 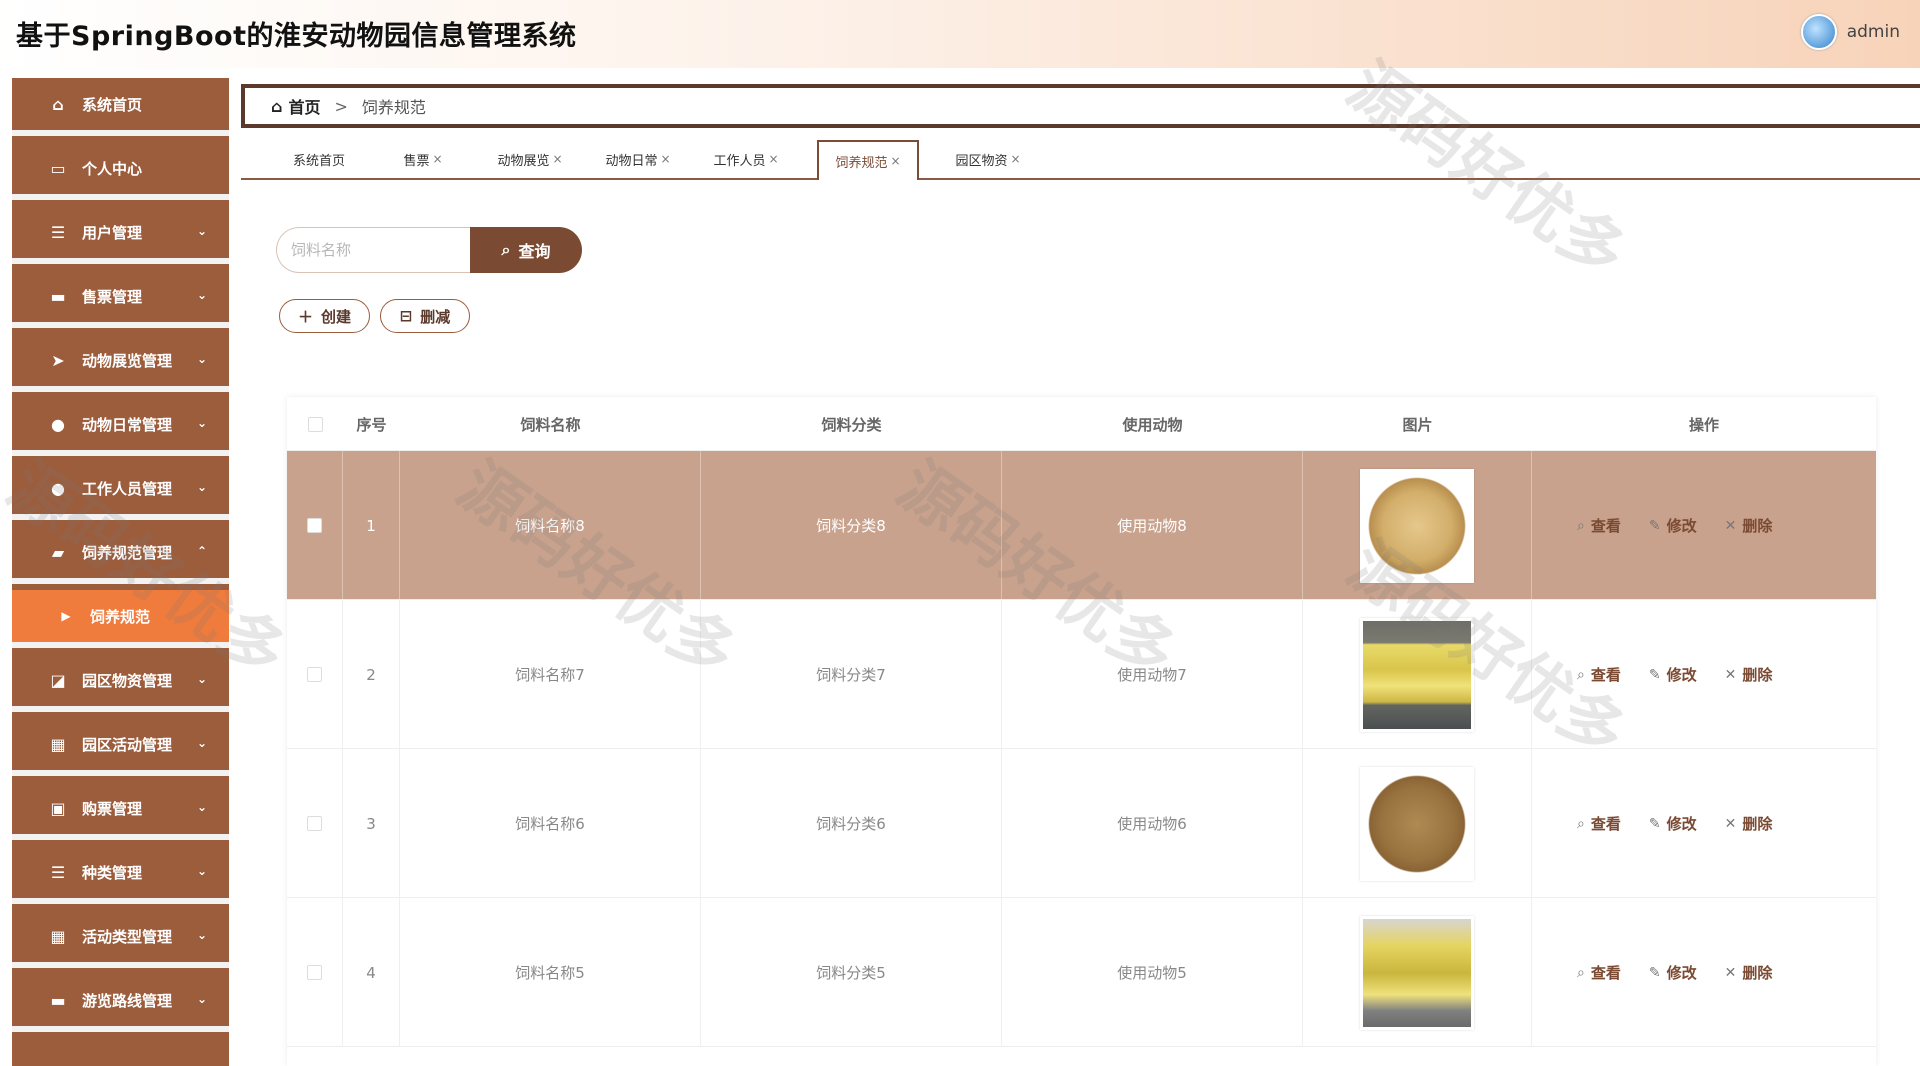 I want to click on tab-feeding: 饲养规范 ×, so click(x=868, y=160).